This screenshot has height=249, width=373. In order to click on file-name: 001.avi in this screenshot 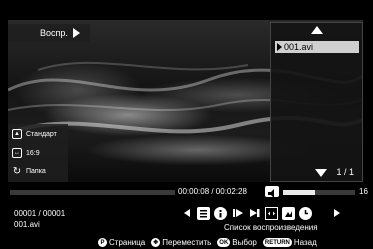, I will do `click(27, 224)`.